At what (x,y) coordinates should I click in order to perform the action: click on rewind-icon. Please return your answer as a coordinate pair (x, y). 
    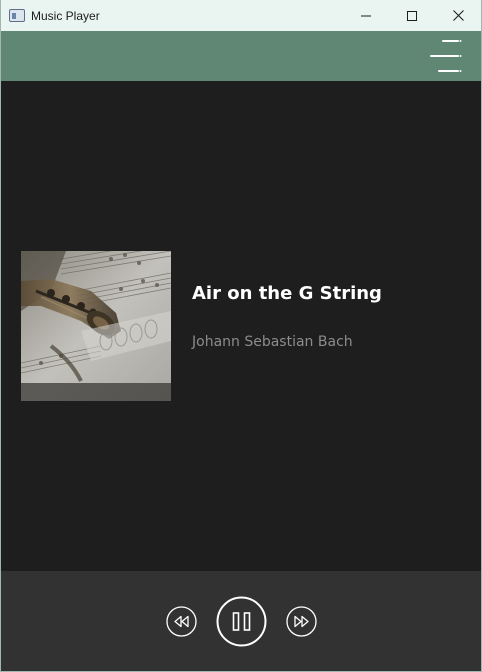
    Looking at the image, I should click on (181, 621).